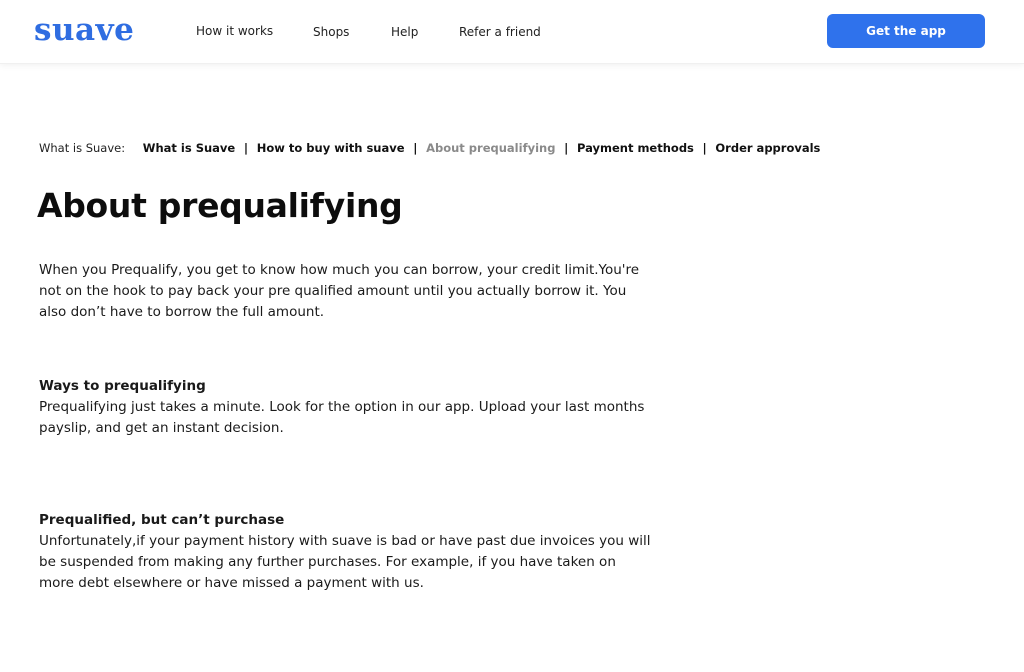 This screenshot has height=672, width=1024. What do you see at coordinates (220, 205) in the screenshot?
I see `page-title: About prequalifying` at bounding box center [220, 205].